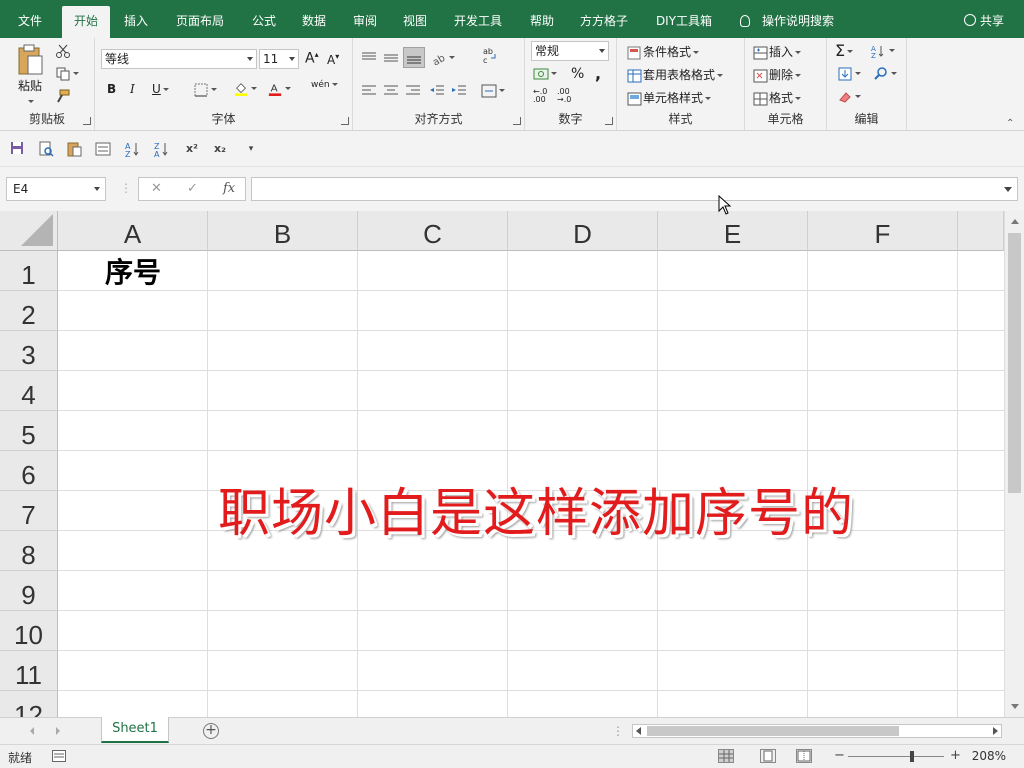 Image resolution: width=1024 pixels, height=768 pixels. What do you see at coordinates (56, 189) in the screenshot?
I see `name-box: E4` at bounding box center [56, 189].